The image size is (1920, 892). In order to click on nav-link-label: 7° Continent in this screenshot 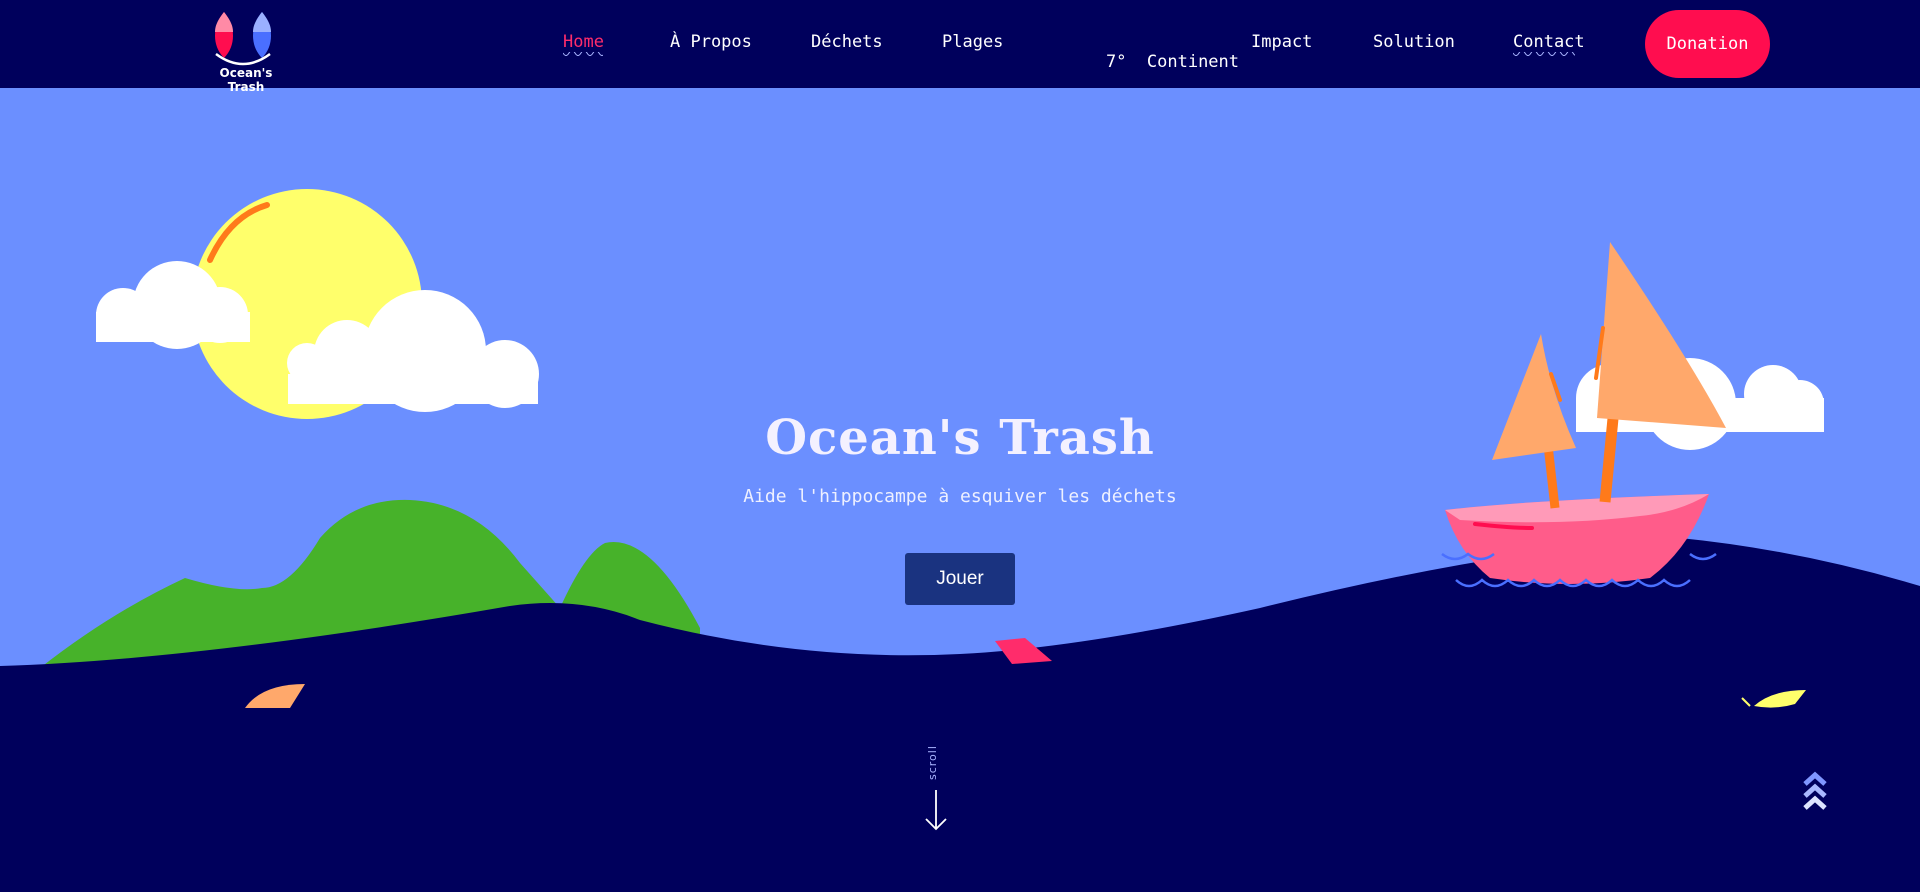, I will do `click(1172, 62)`.